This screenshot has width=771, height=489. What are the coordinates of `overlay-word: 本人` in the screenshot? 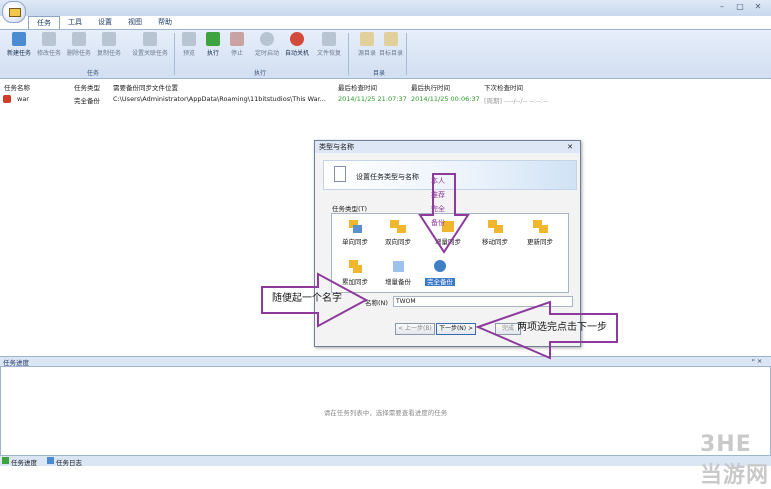 It's located at (438, 181).